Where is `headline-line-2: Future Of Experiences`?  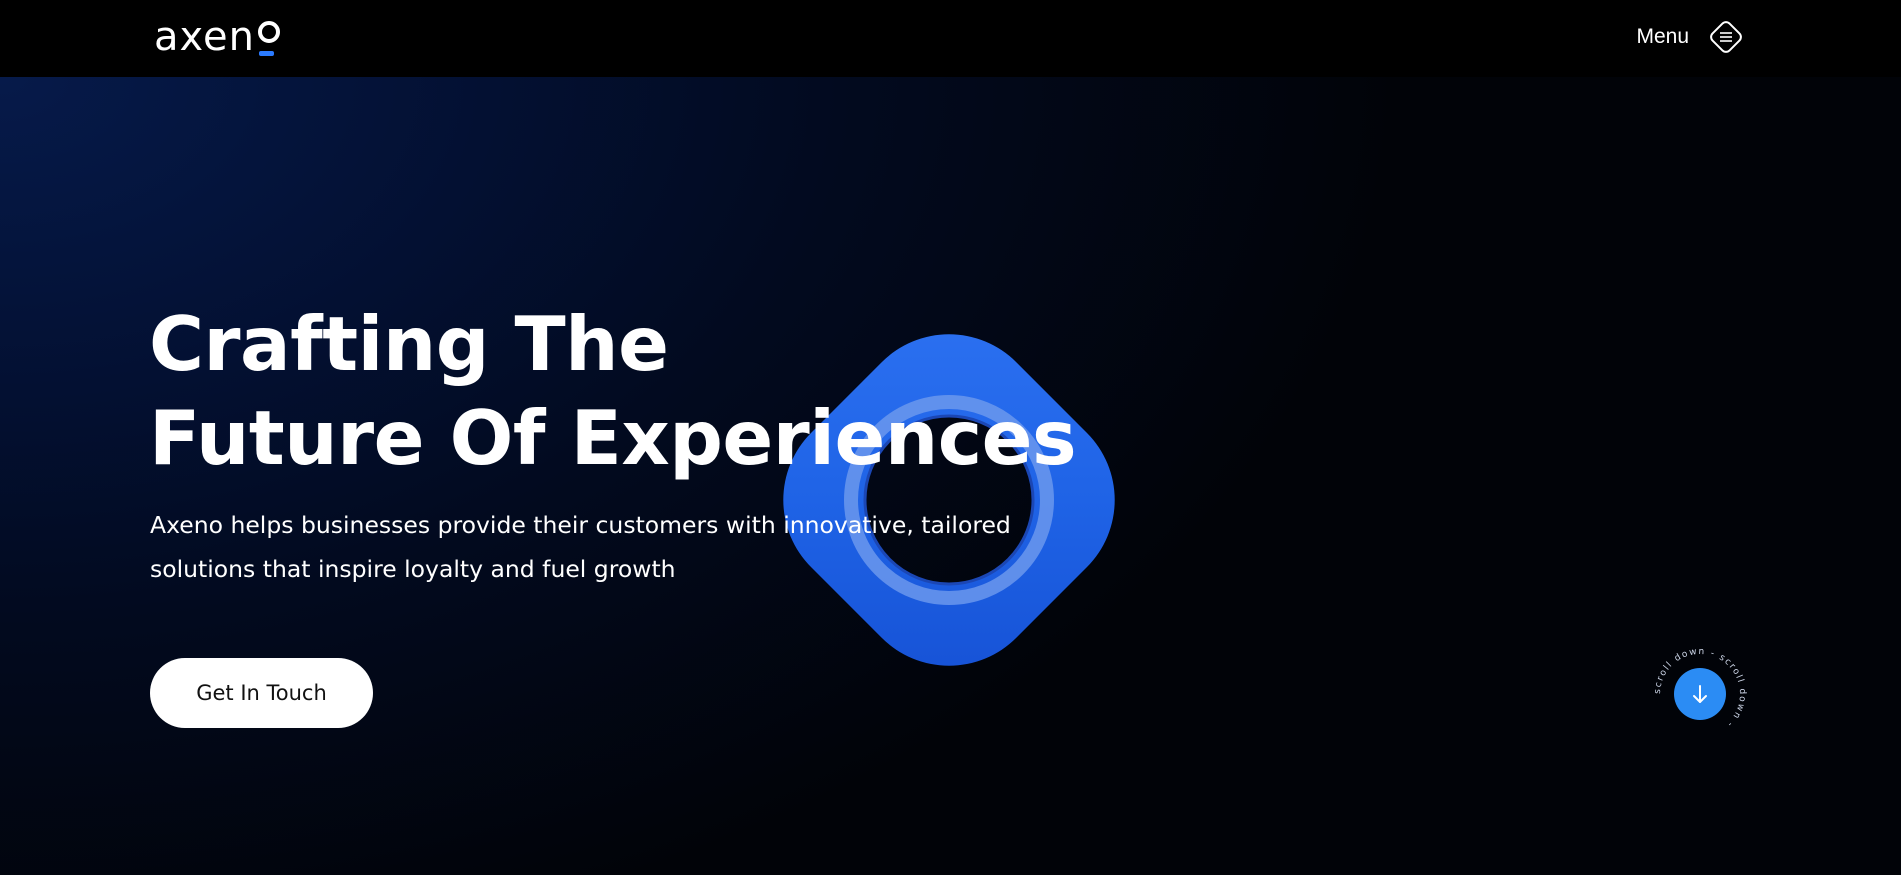 headline-line-2: Future Of Experiences is located at coordinates (613, 438).